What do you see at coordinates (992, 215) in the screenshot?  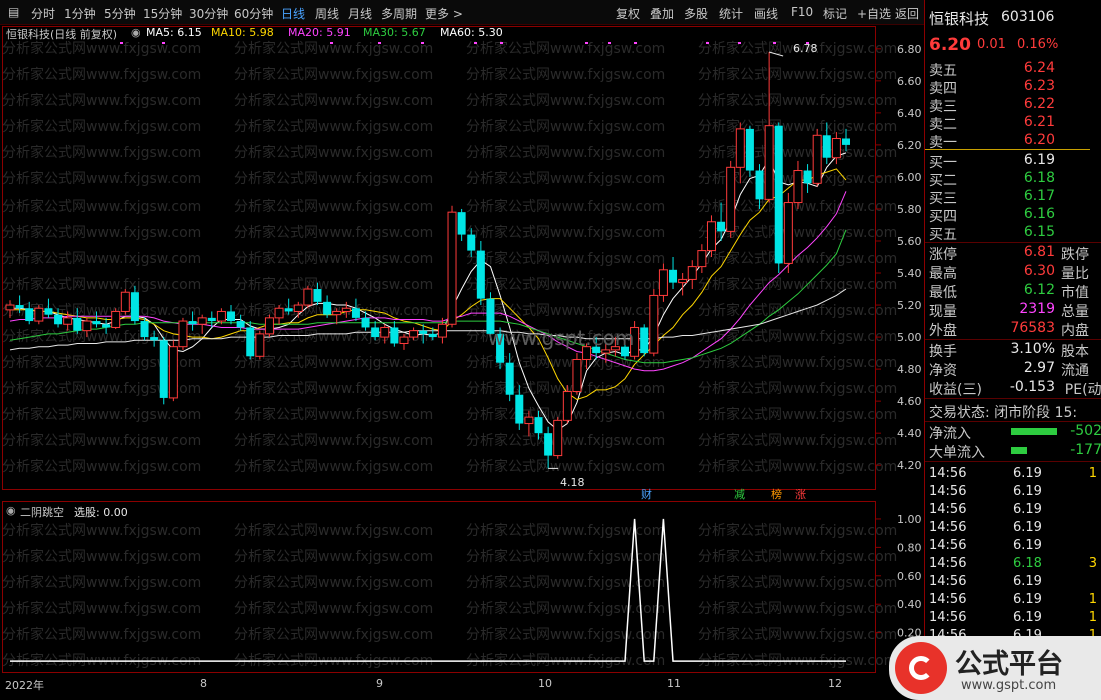 I see `bid-row-4: 买四 6.16` at bounding box center [992, 215].